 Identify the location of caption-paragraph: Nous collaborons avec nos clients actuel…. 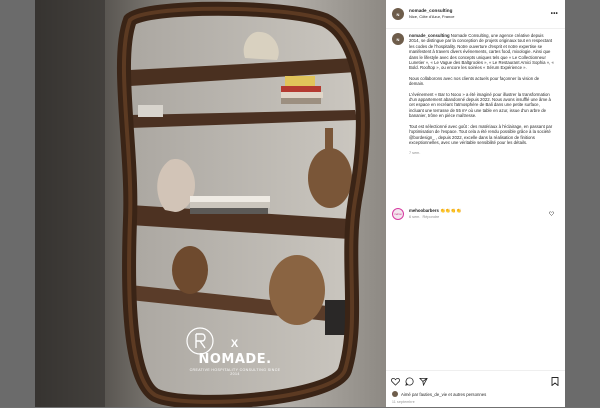
(474, 81).